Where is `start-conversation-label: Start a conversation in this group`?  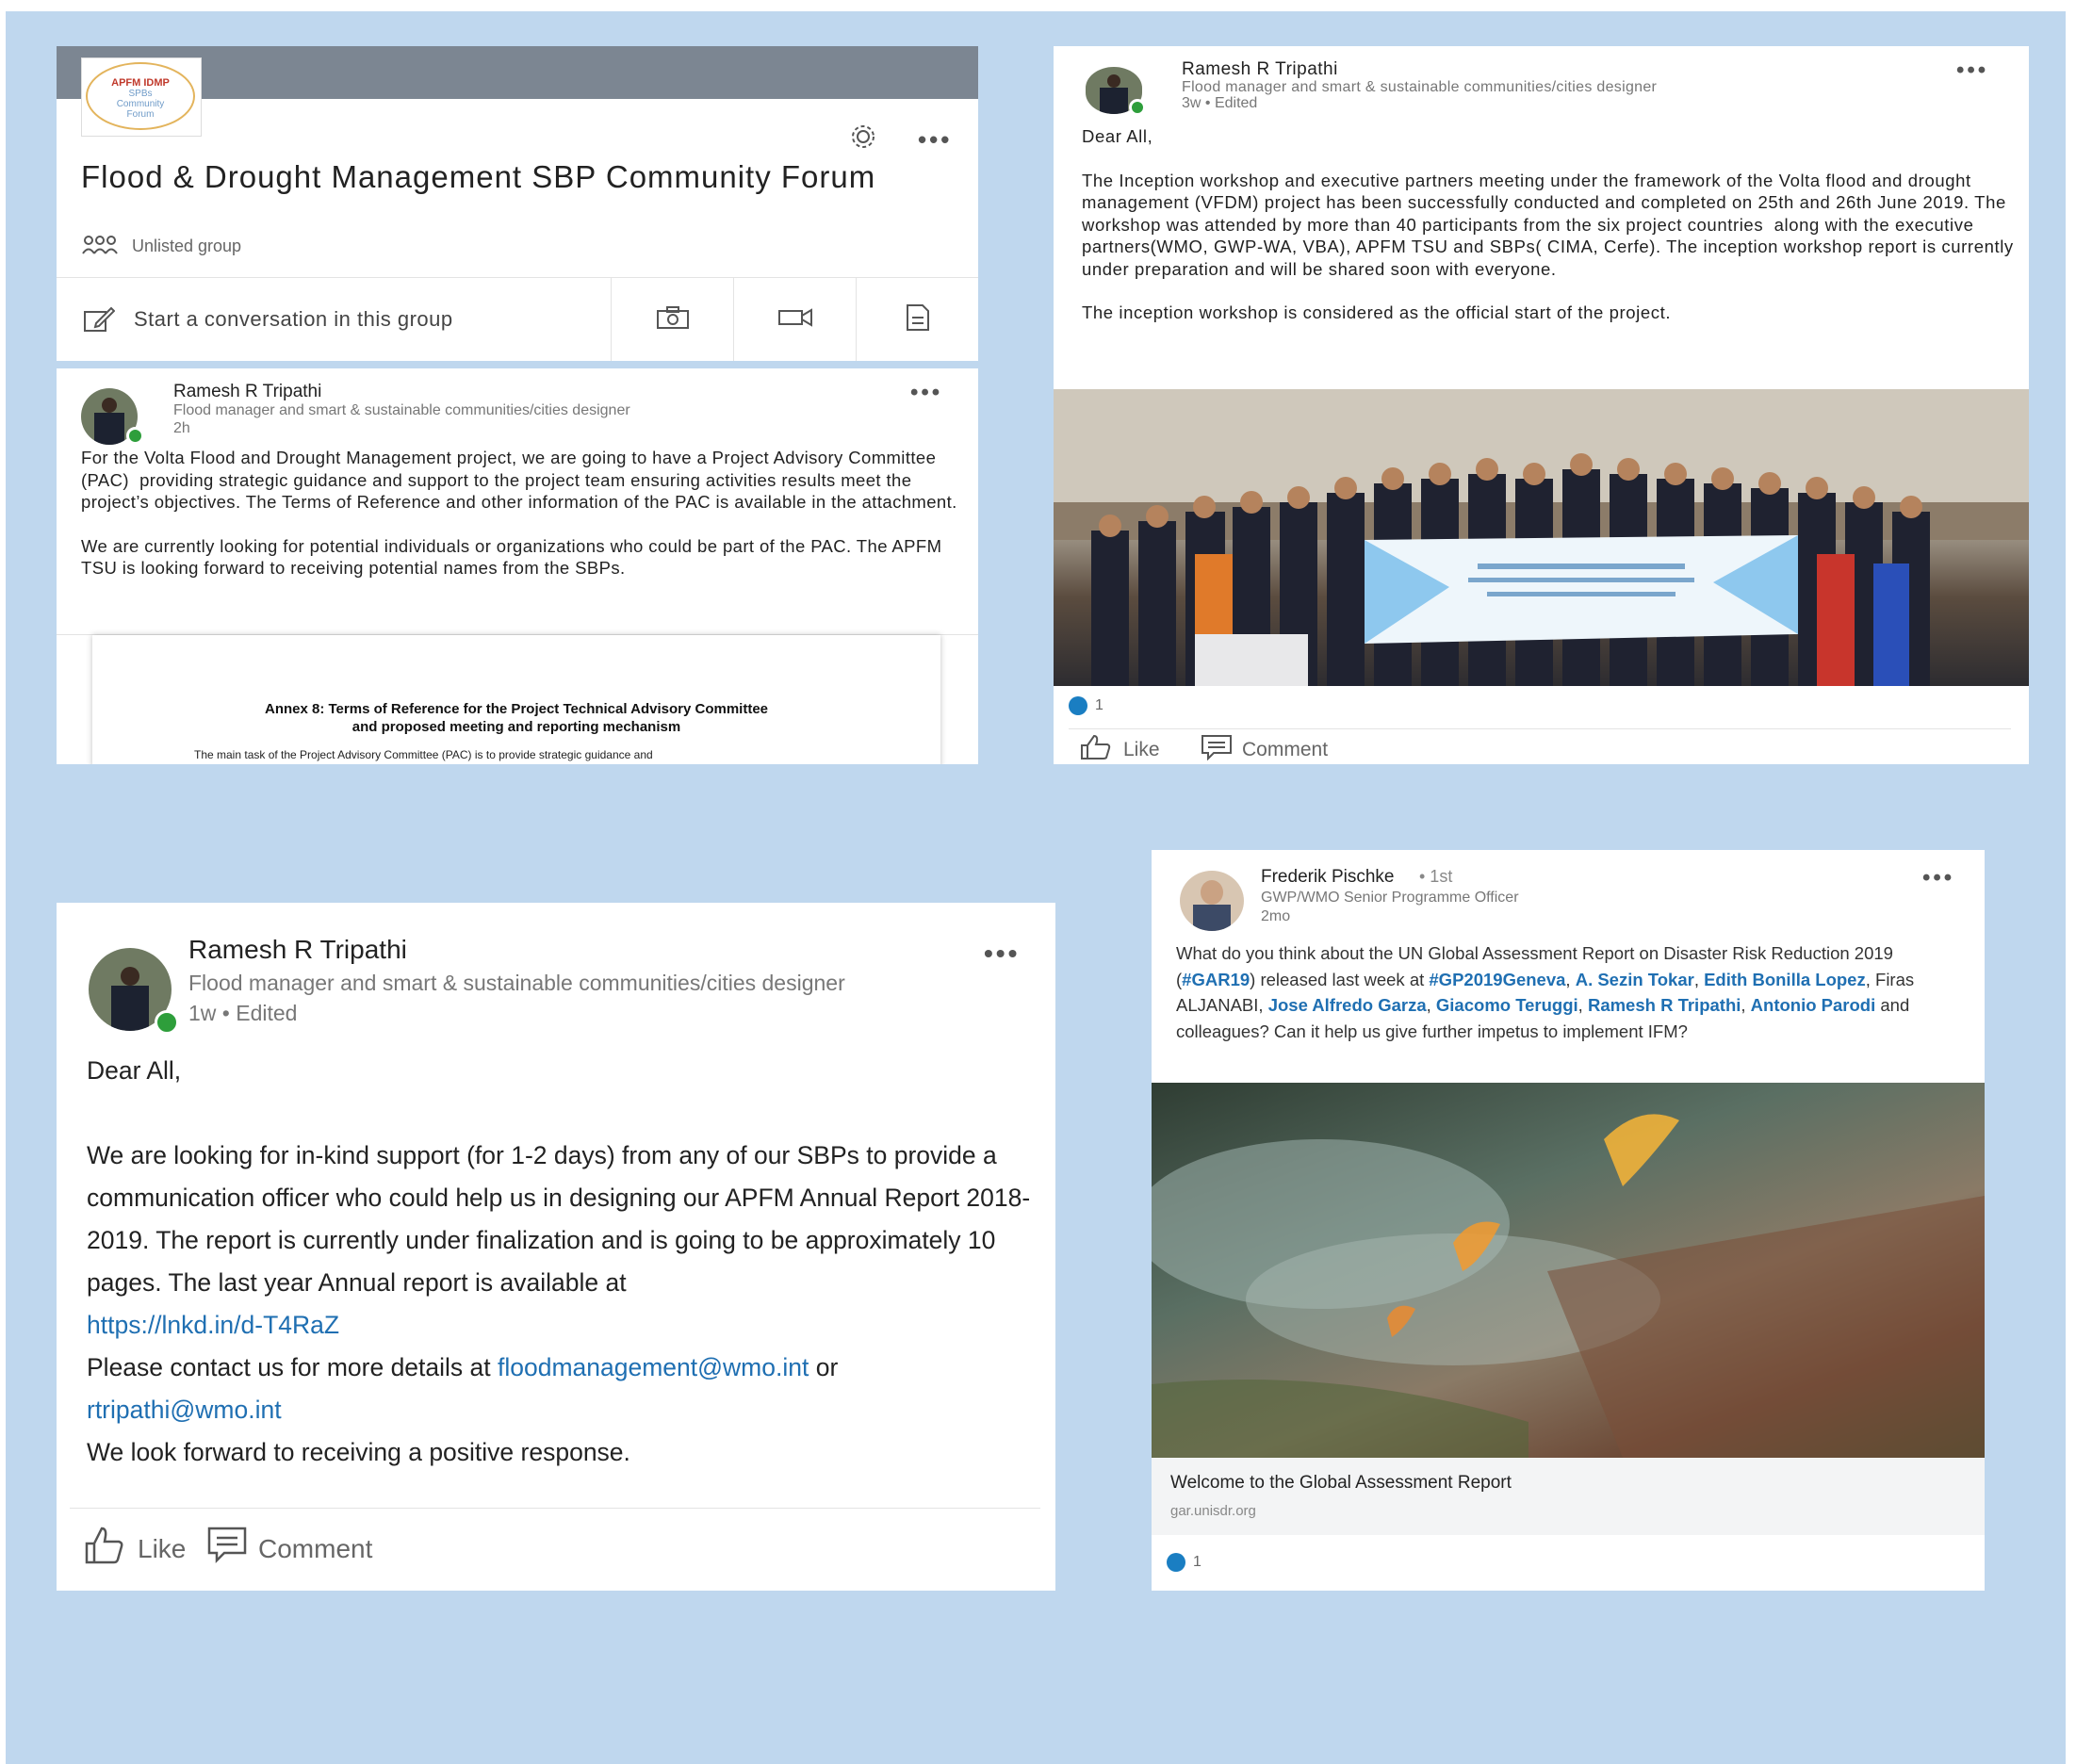
start-conversation-label: Start a conversation in this group is located at coordinates (293, 319).